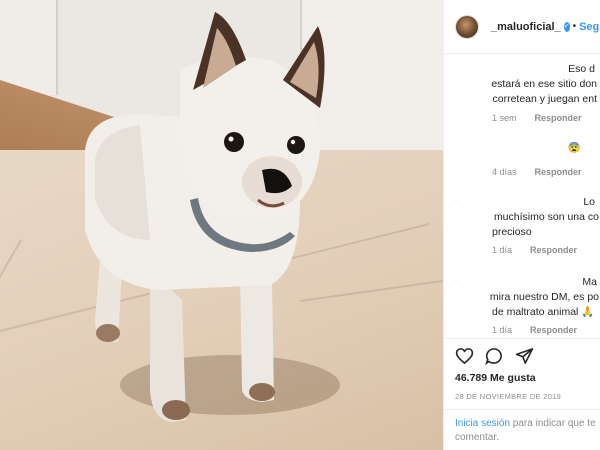 This screenshot has height=450, width=600. I want to click on comment-item: · 😨 4 días Responder, so click(522, 161).